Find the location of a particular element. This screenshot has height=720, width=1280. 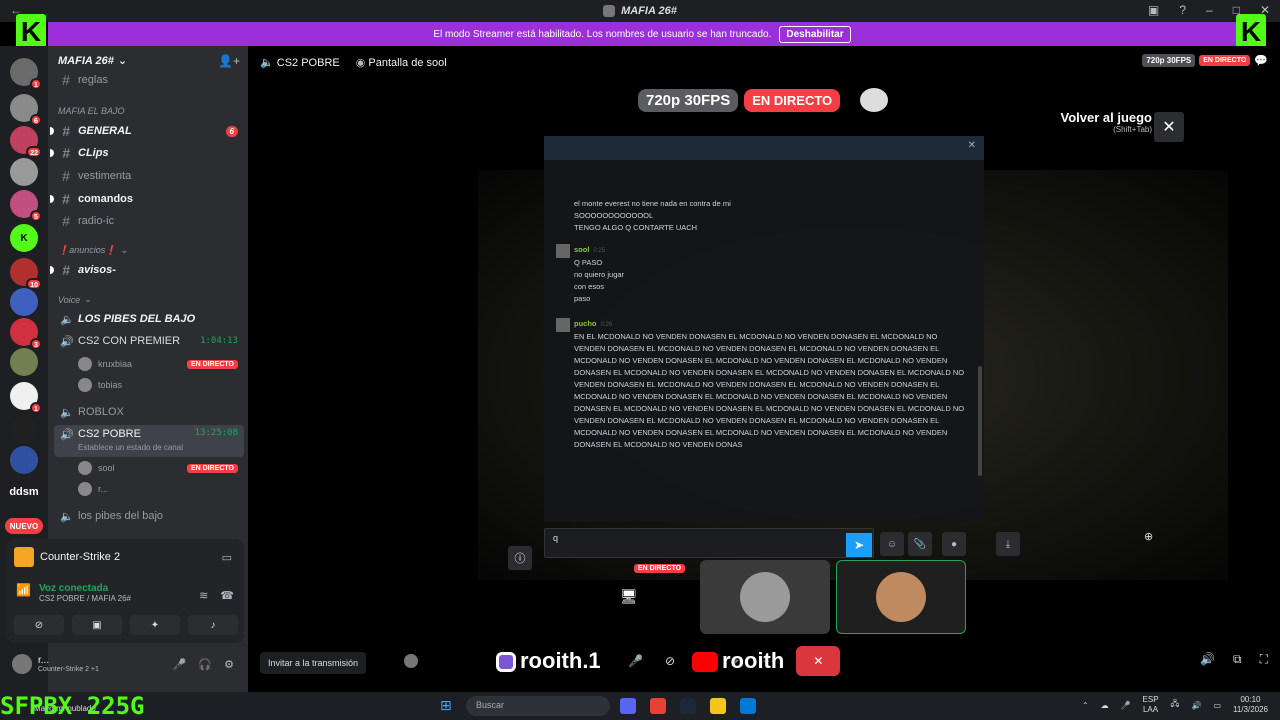

windows-start-icon: ⊞ is located at coordinates (446, 705).